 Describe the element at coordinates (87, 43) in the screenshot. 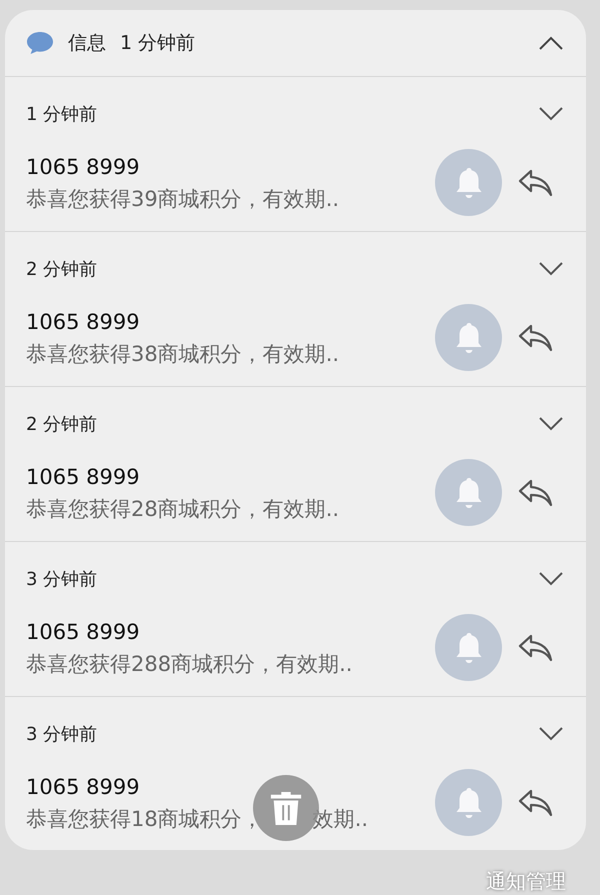

I see `app-name: 信息` at that location.